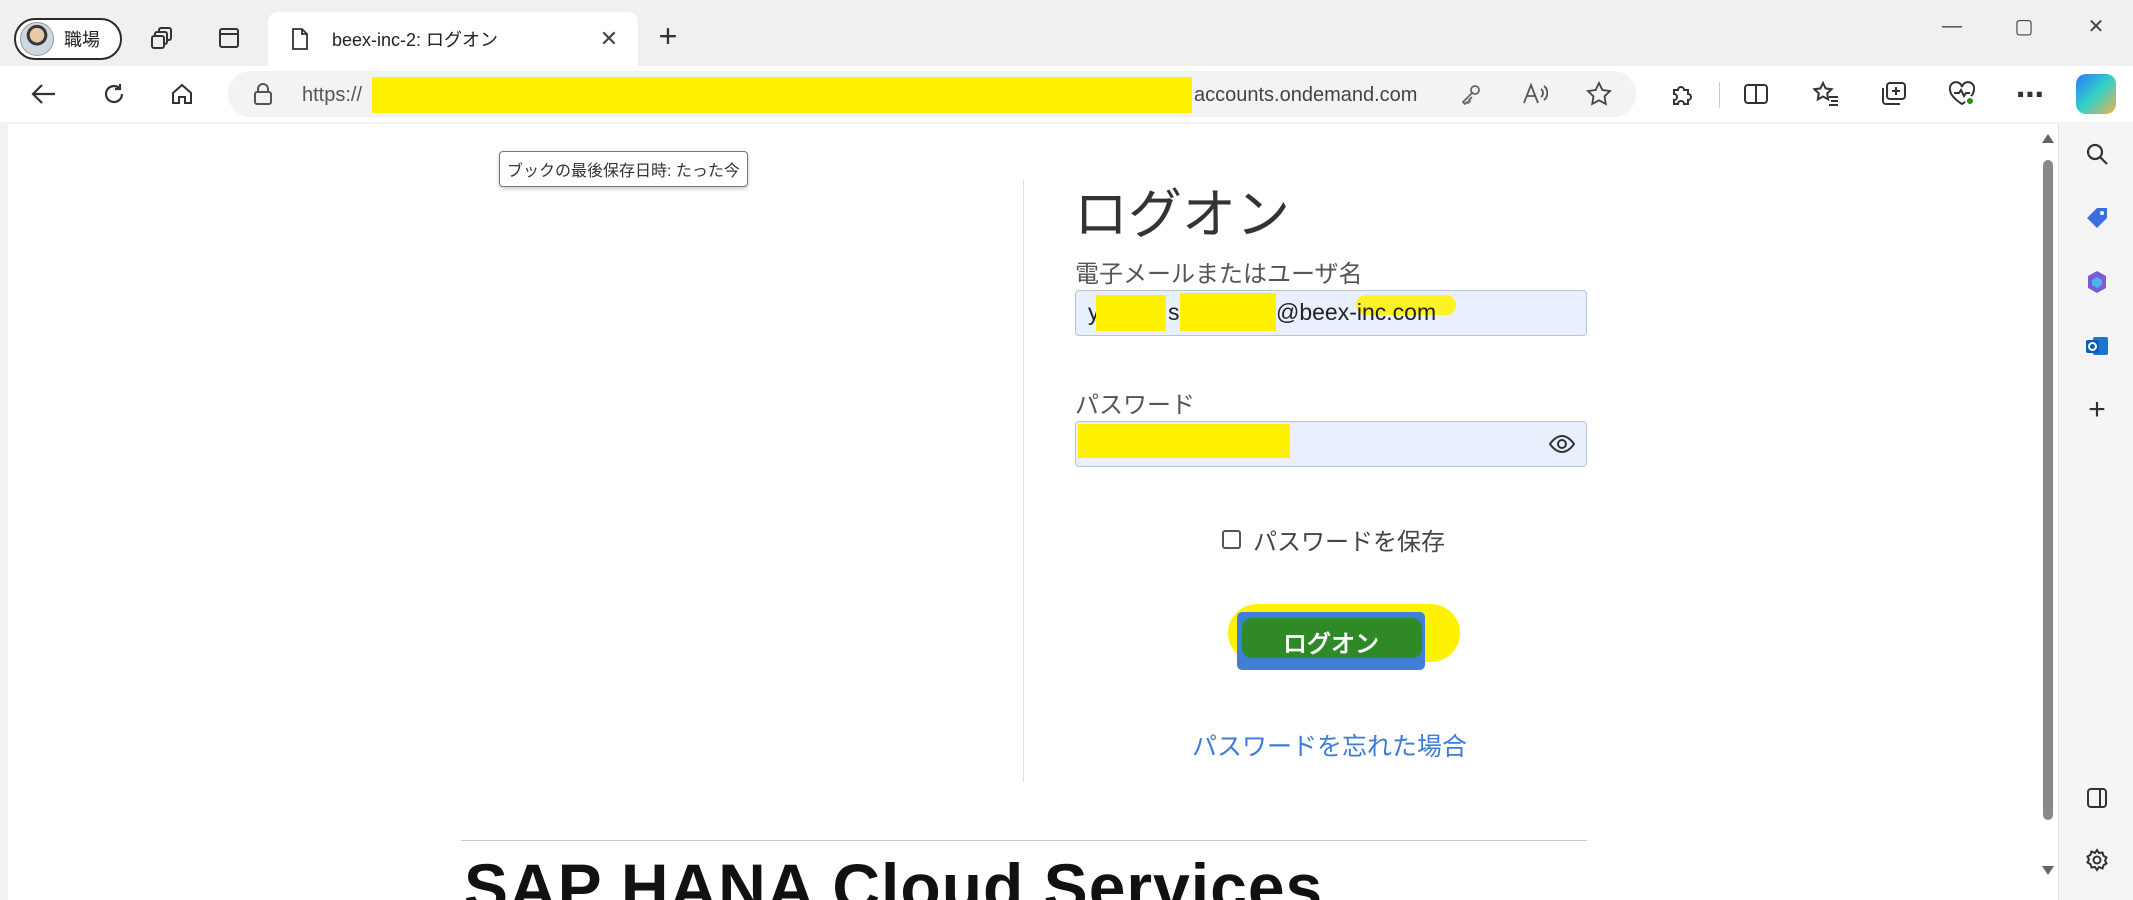 This screenshot has width=2133, height=900. What do you see at coordinates (2097, 346) in the screenshot?
I see `outlook-icon` at bounding box center [2097, 346].